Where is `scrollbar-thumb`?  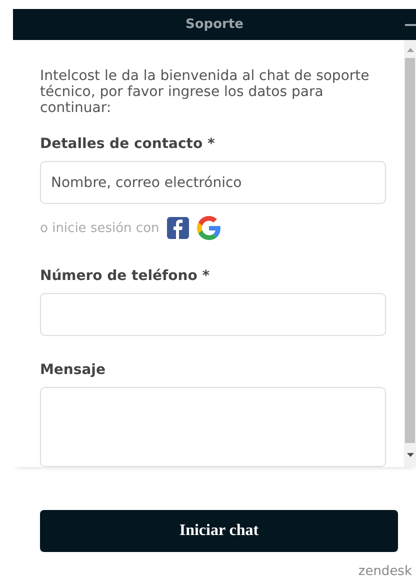 scrollbar-thumb is located at coordinates (410, 250).